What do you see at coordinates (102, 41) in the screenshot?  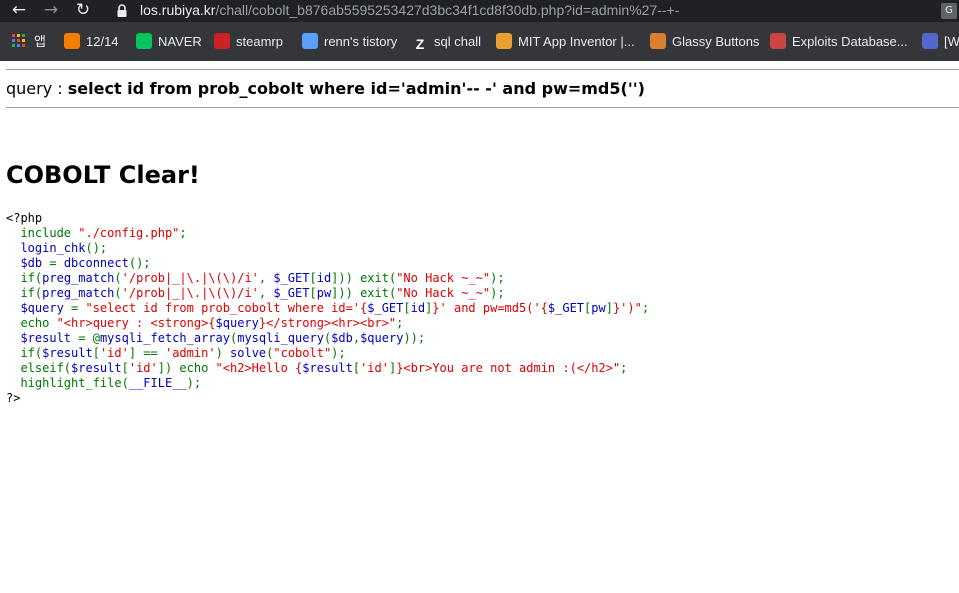 I see `bookmark-label: 12/14` at bounding box center [102, 41].